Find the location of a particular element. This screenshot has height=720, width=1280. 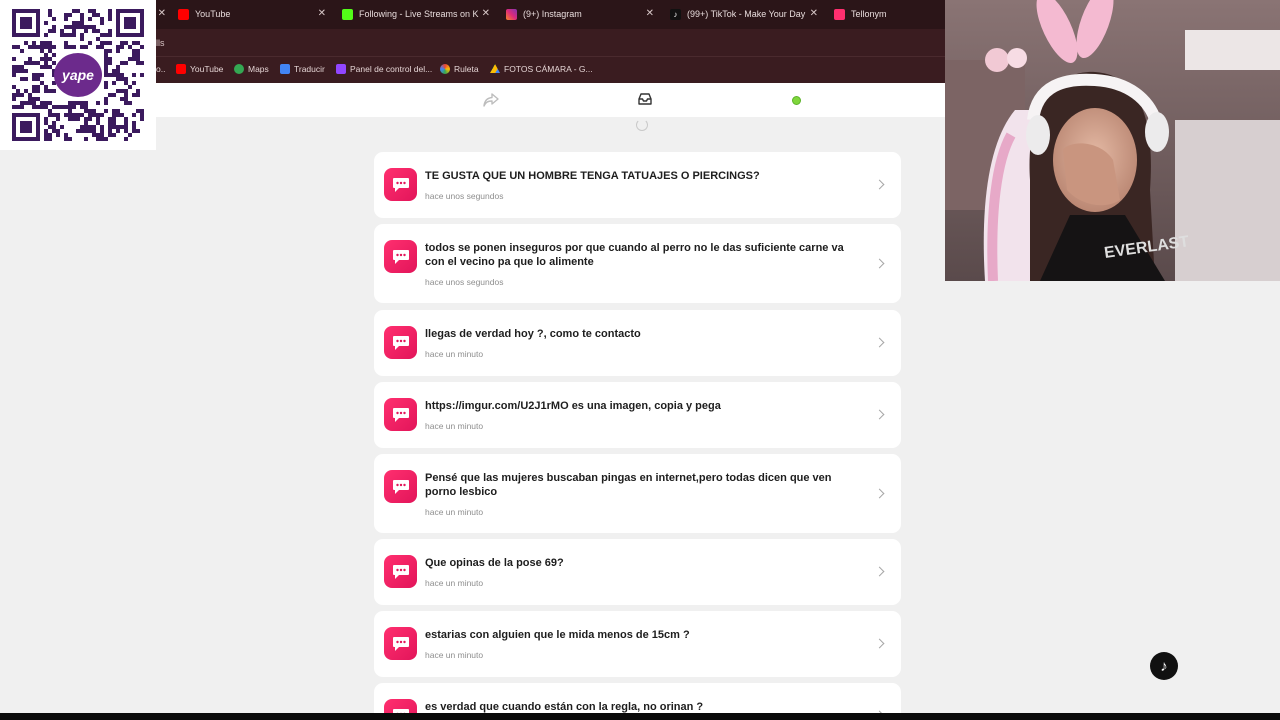

taskbar-strip is located at coordinates (640, 716).